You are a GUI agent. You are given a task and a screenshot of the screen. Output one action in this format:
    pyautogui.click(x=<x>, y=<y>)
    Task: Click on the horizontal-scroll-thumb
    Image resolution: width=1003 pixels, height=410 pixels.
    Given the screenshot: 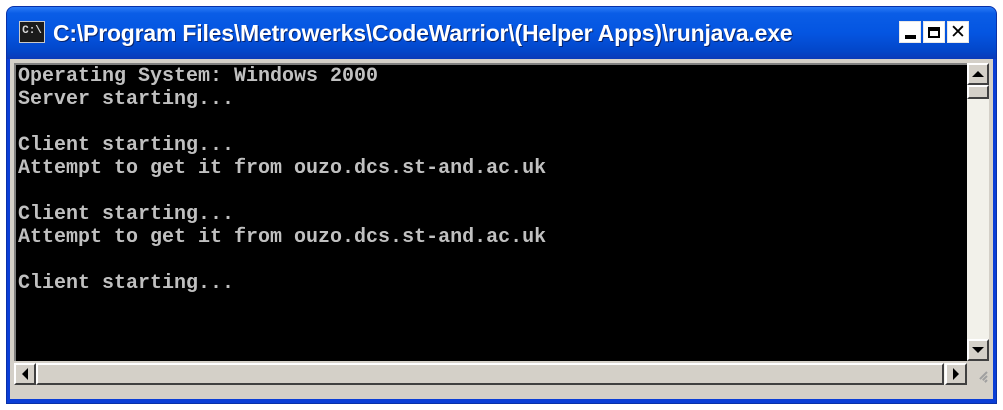 What is the action you would take?
    pyautogui.click(x=490, y=374)
    